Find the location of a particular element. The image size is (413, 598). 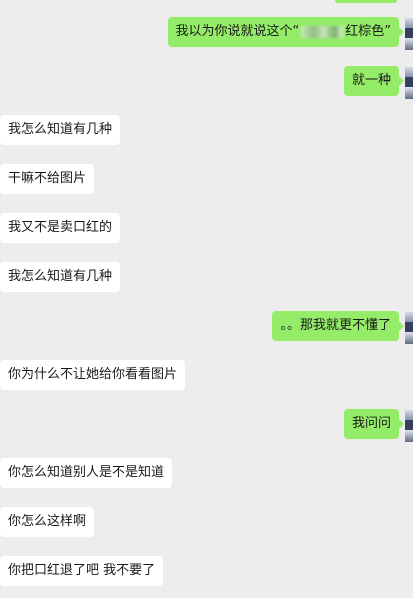

outgoing-bubble: 我以为你说就说这个“ 红棕色” is located at coordinates (285, 32).